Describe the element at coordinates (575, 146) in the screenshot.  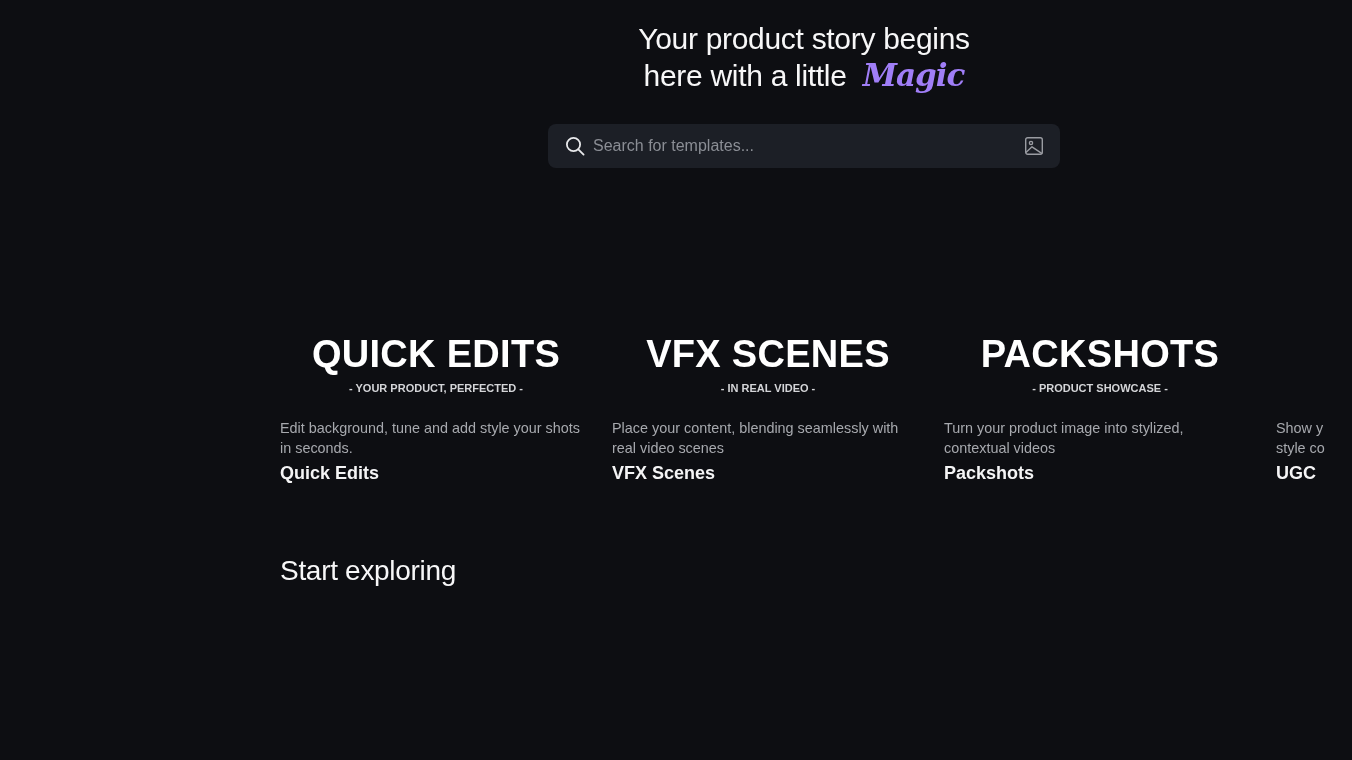
I see `search-icon` at that location.